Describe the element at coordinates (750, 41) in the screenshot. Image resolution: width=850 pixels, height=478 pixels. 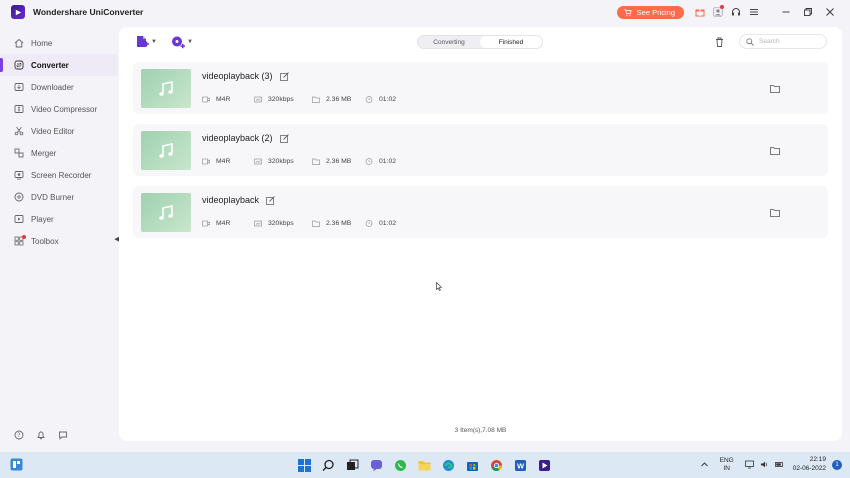
I see `search-icon` at that location.